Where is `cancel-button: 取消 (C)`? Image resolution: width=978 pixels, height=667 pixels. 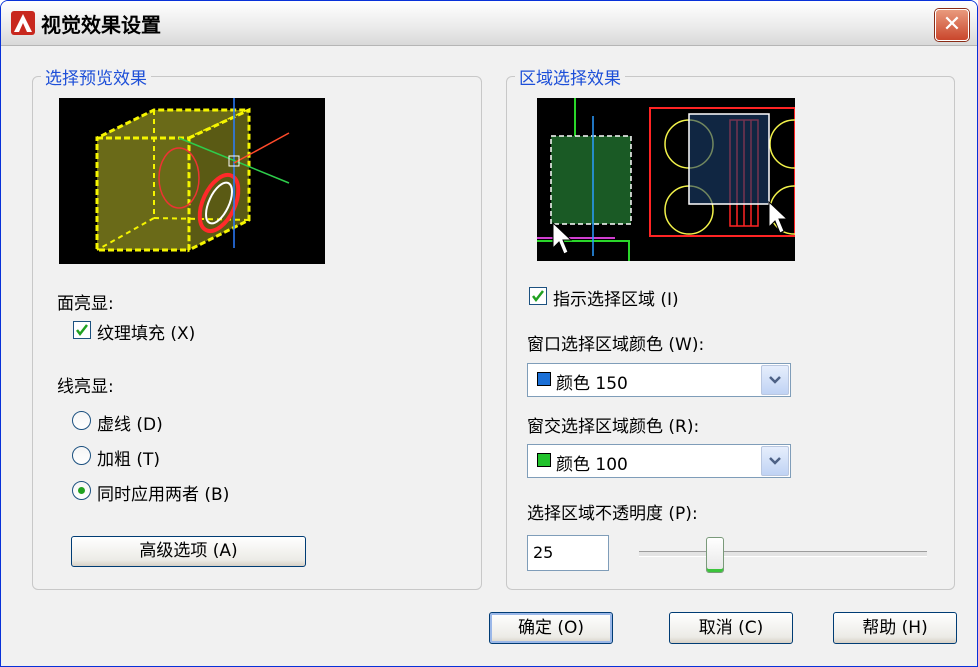 cancel-button: 取消 (C) is located at coordinates (731, 628).